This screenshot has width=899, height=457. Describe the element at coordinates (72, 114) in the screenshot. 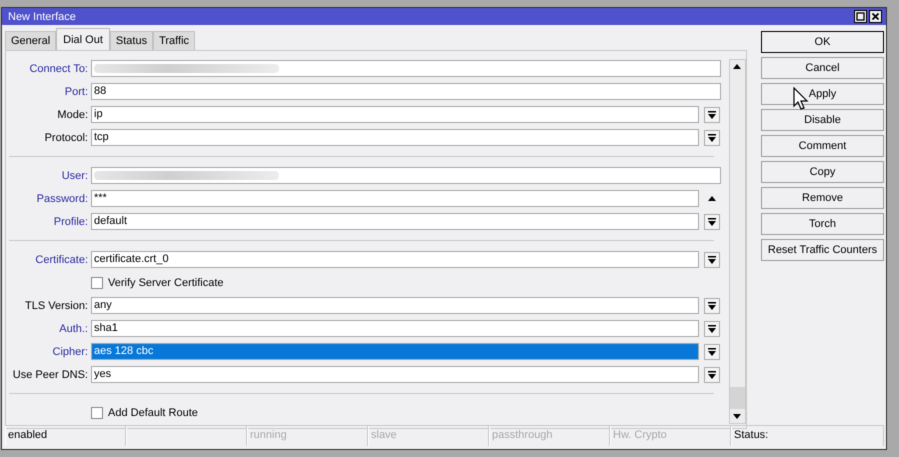

I see `field-label: Mode:` at that location.